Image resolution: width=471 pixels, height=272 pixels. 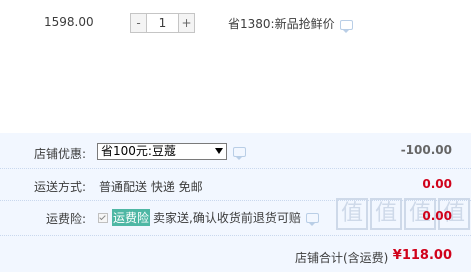 I want to click on shop-total-label: 店铺合计(含运费), so click(x=342, y=258).